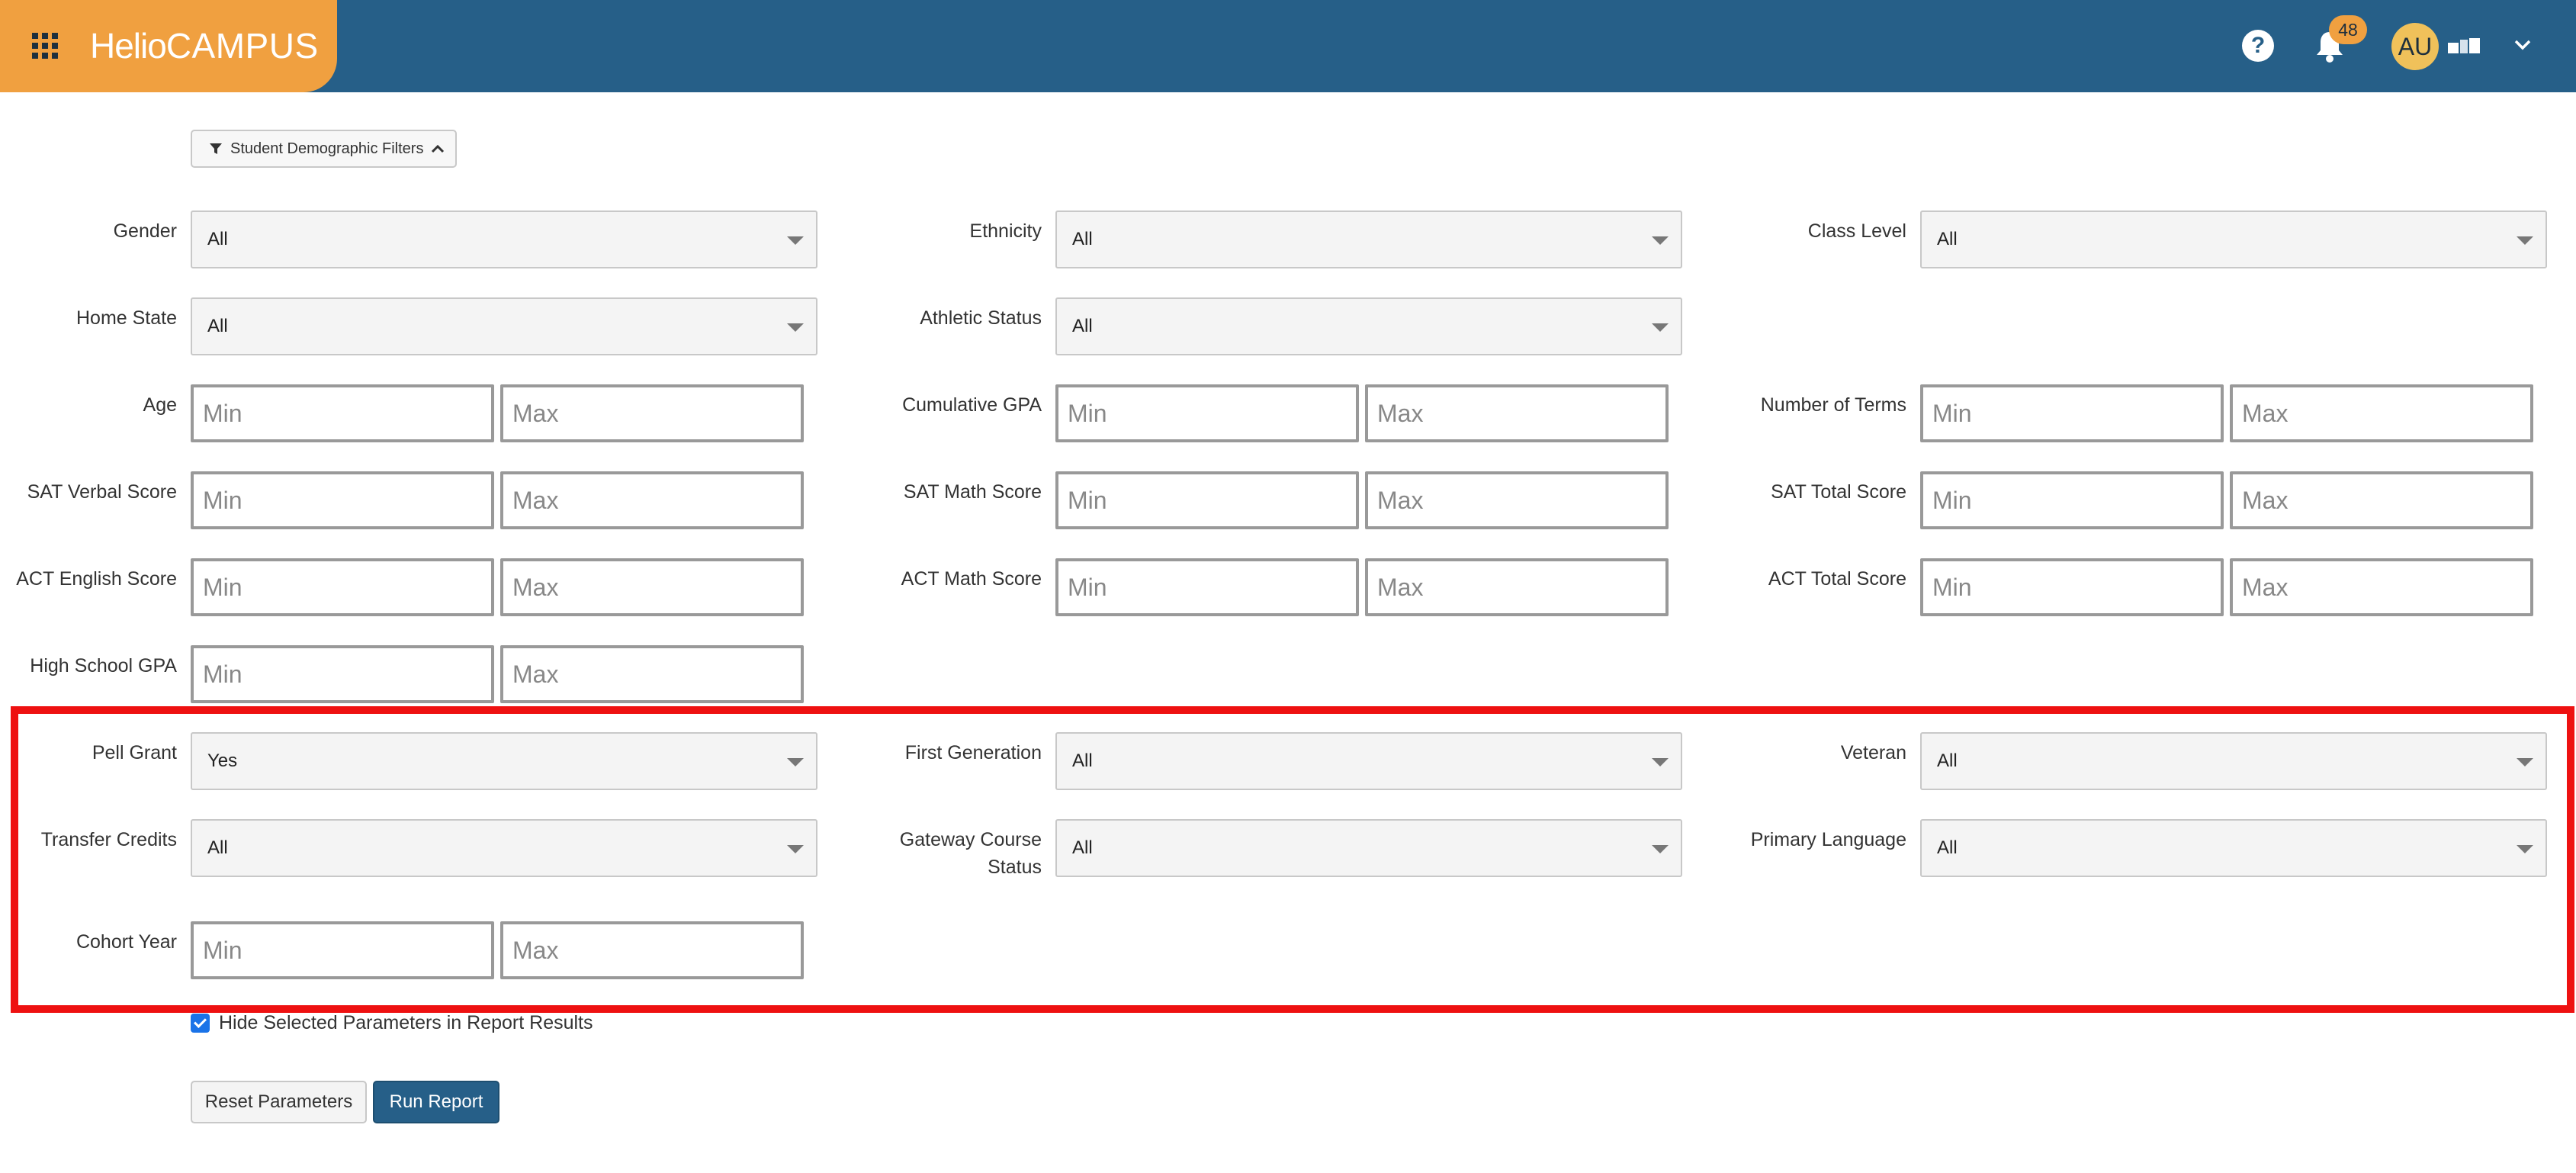  I want to click on high-school-gpa-min-input: Min, so click(342, 674).